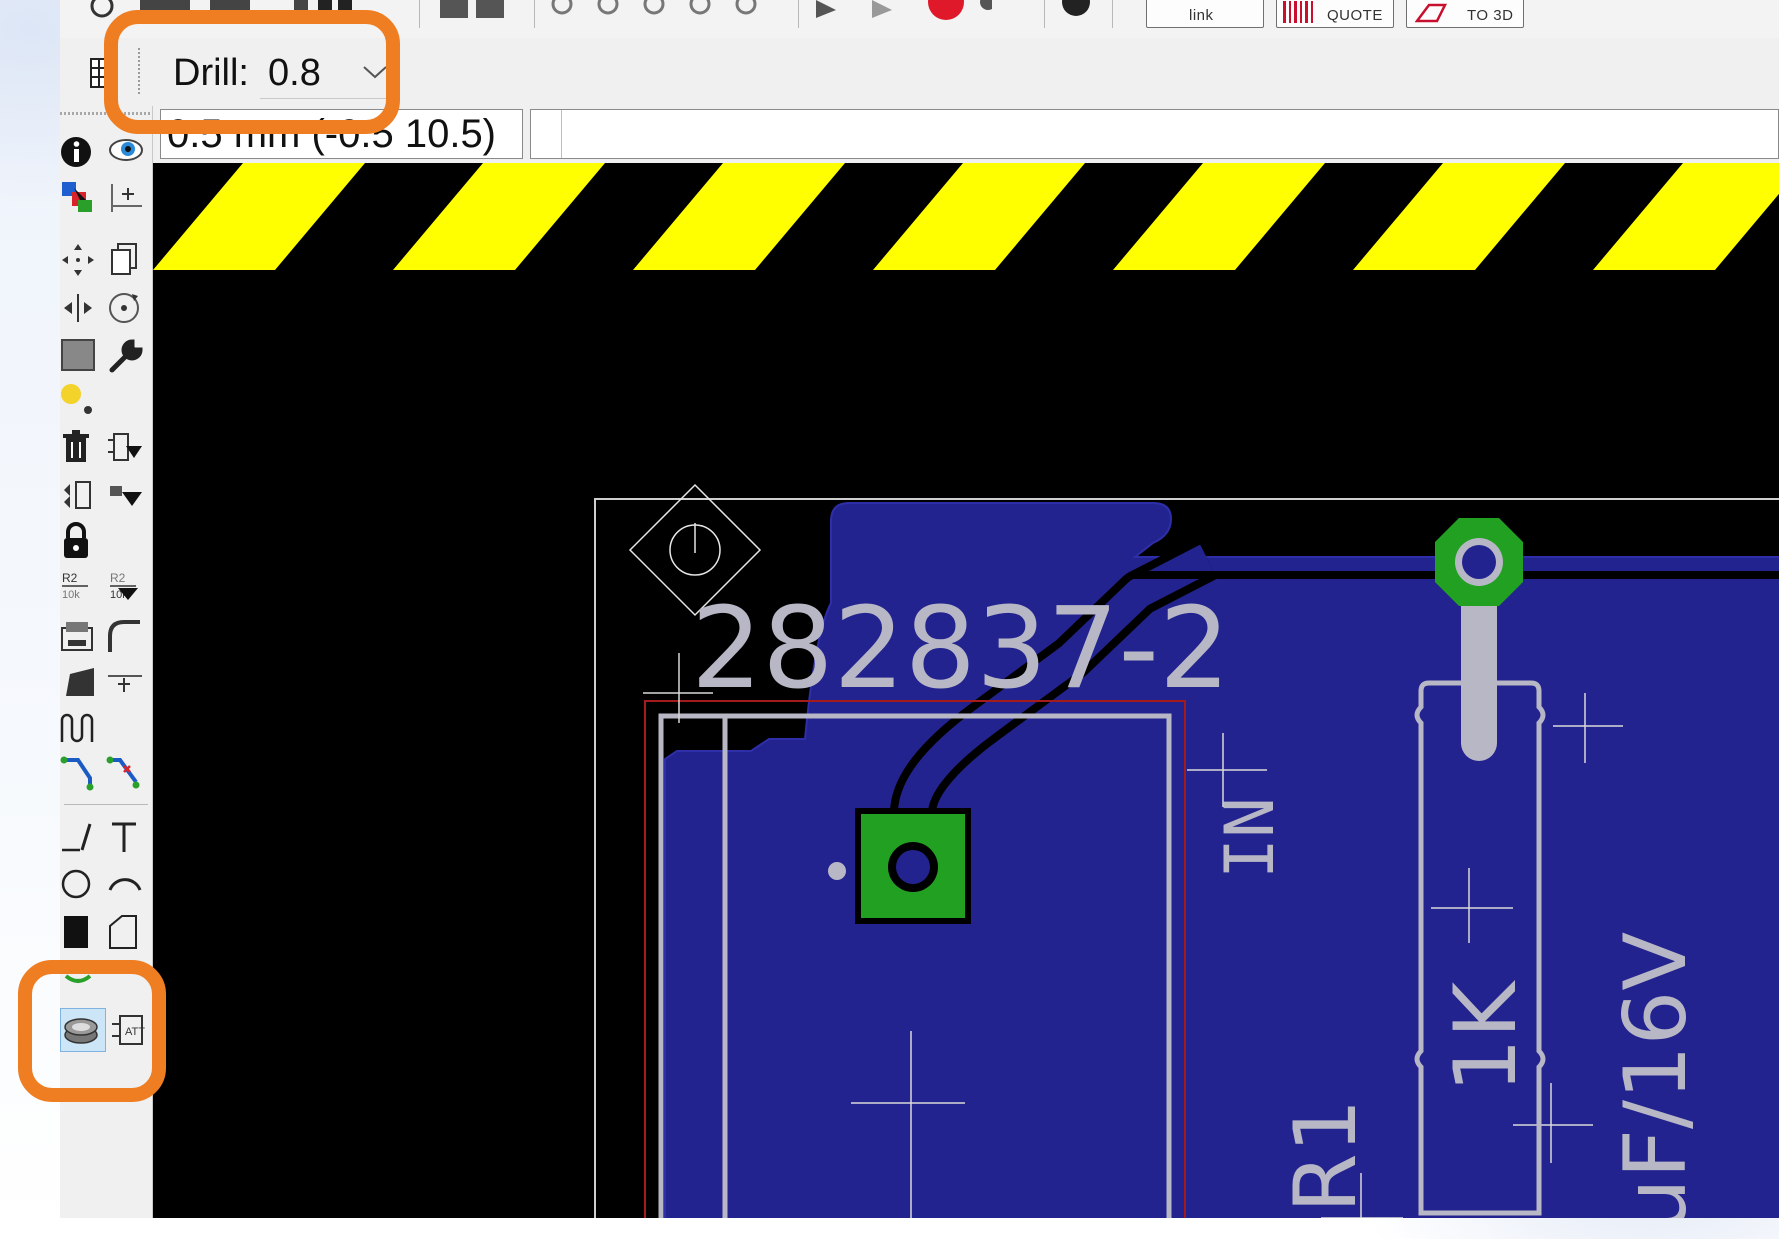 Image resolution: width=1779 pixels, height=1239 pixels. I want to click on link-button: link, so click(1205, 14).